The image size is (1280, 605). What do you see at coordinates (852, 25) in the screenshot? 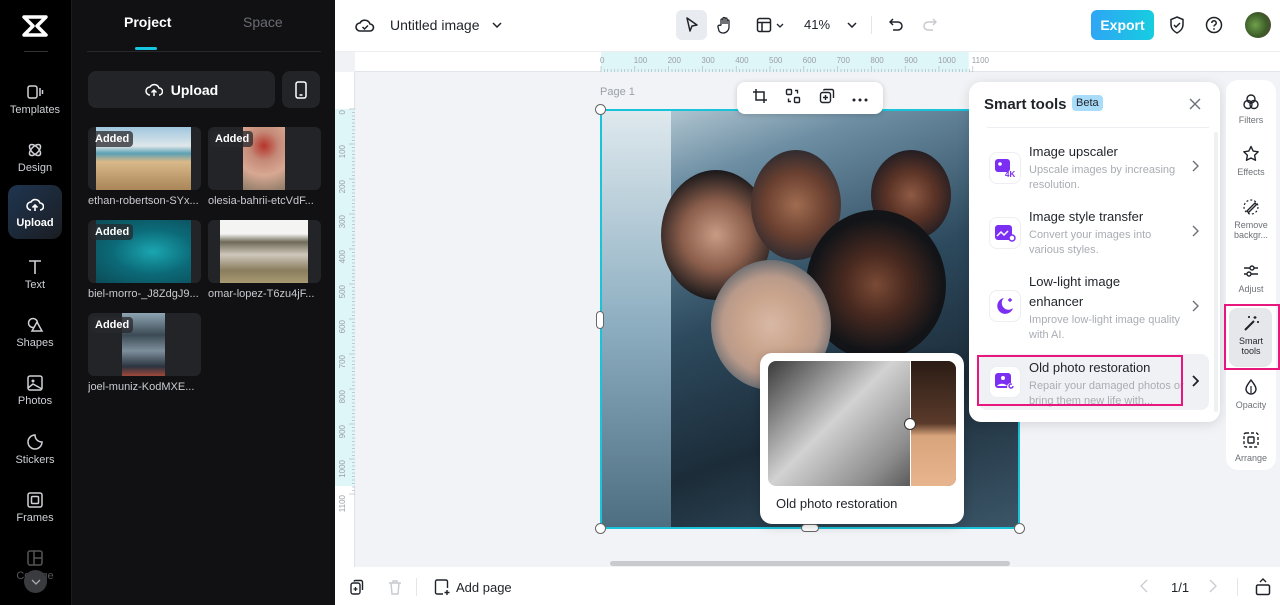
I see `zoom-dropdown-chevron-icon` at bounding box center [852, 25].